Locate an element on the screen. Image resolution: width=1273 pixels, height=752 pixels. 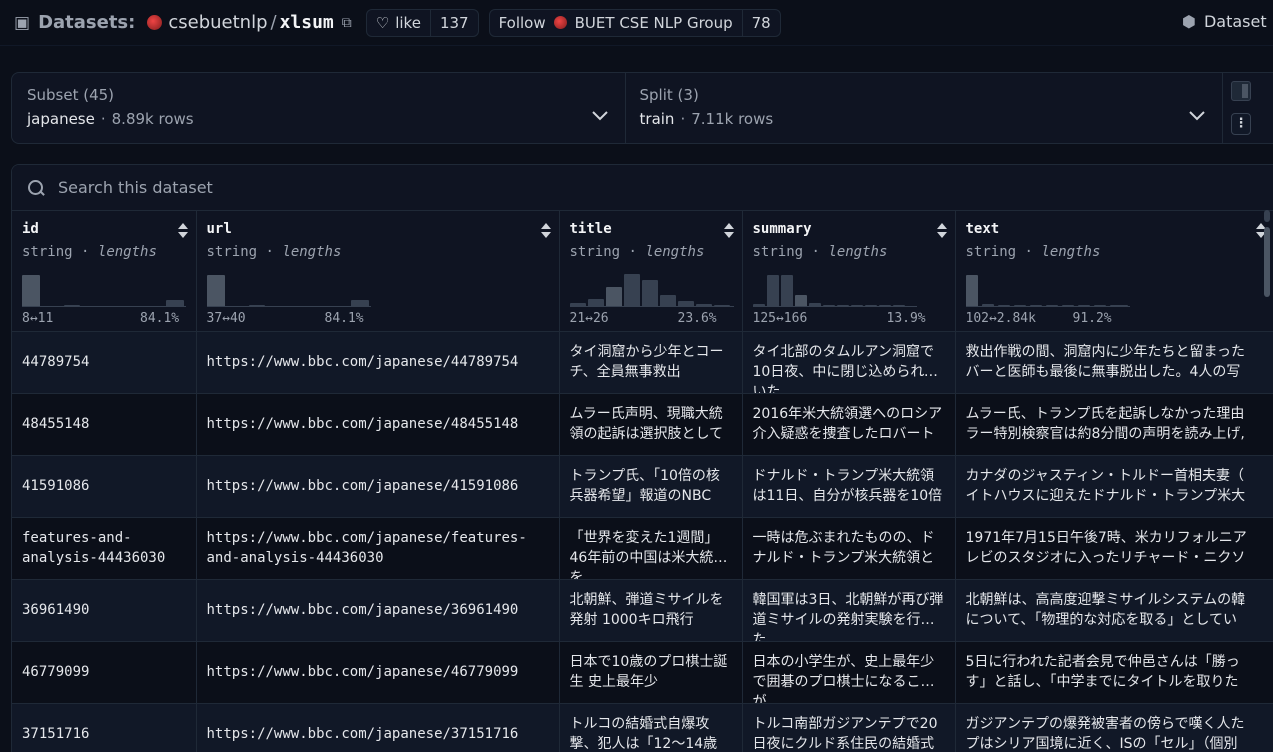
cell-url: https://www.bbc.com/japanese/36961490 is located at coordinates (378, 609).